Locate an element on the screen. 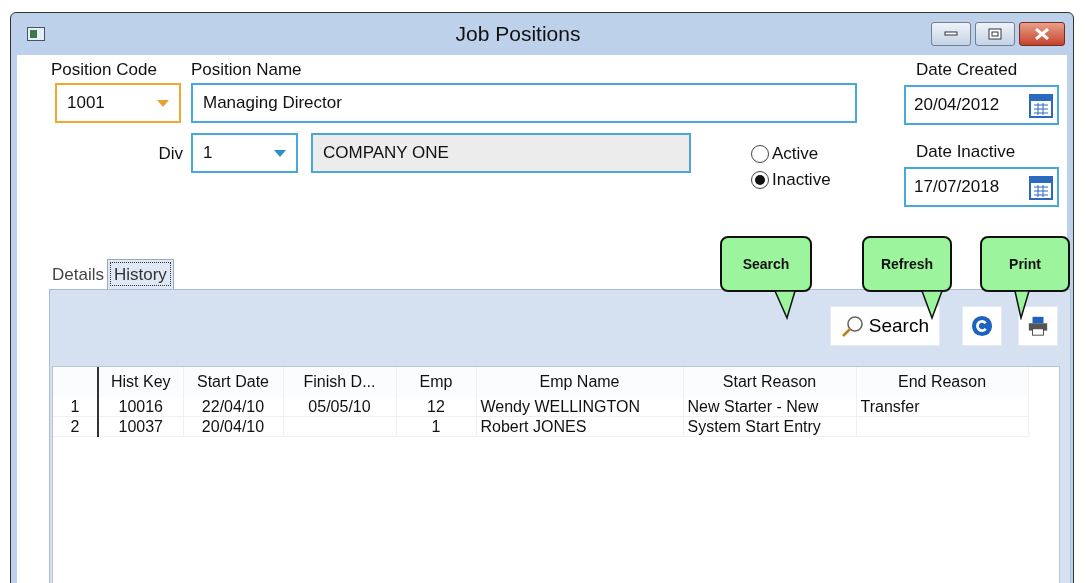  callout-label: Search is located at coordinates (766, 264).